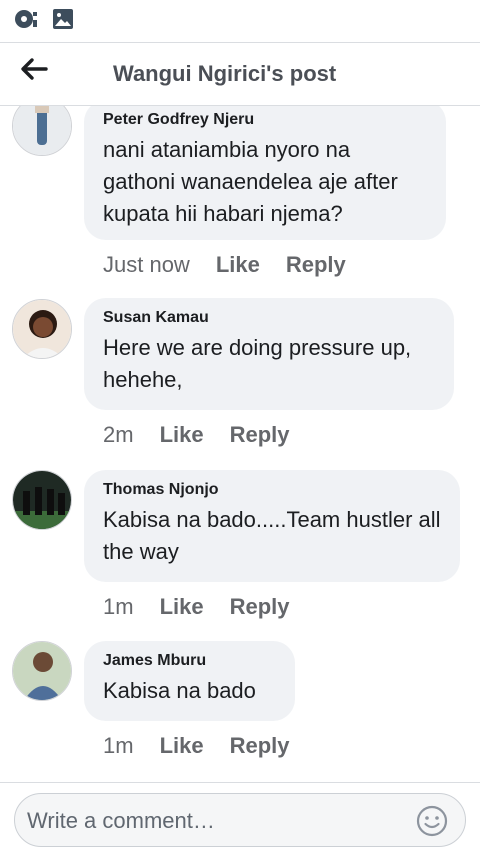 The image size is (480, 854). I want to click on comment-time: 2m, so click(118, 434).